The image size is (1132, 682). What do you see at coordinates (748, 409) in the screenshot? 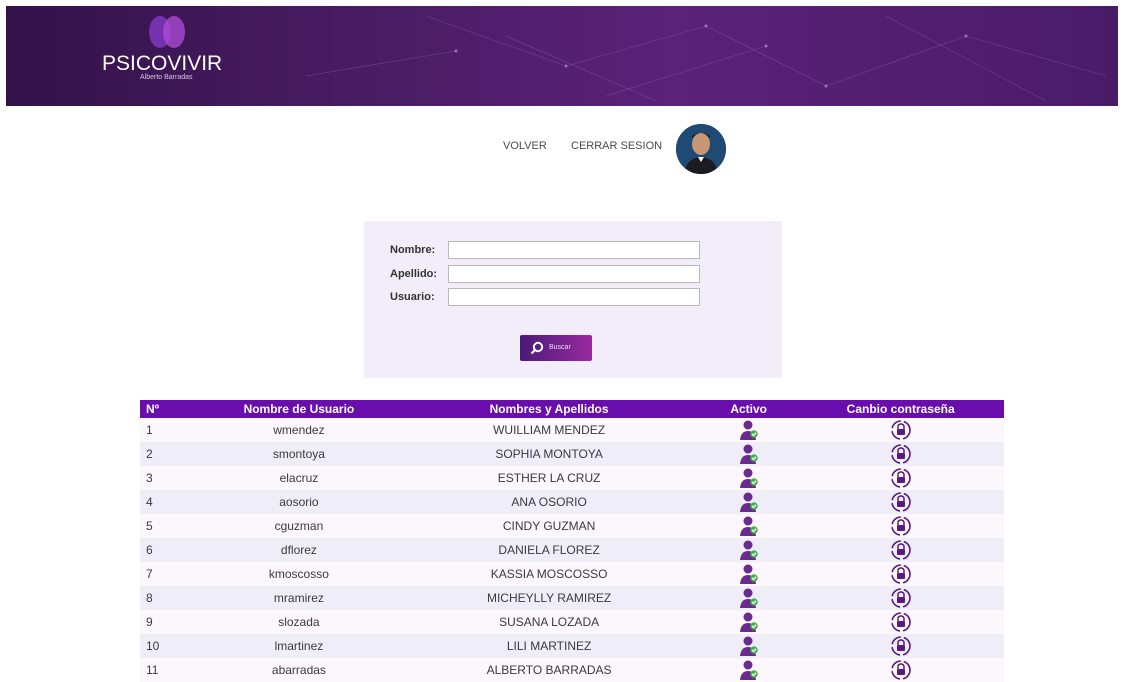
I see `col-header-active: Activo` at bounding box center [748, 409].